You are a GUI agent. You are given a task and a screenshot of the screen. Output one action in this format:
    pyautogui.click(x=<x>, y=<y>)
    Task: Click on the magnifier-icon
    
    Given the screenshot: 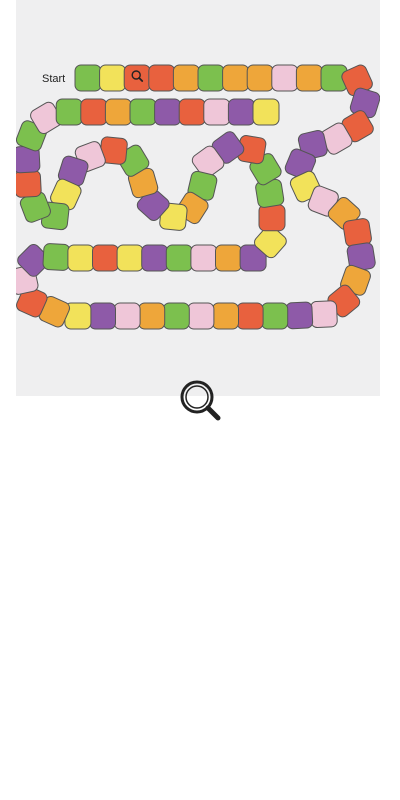 What is the action you would take?
    pyautogui.click(x=200, y=400)
    